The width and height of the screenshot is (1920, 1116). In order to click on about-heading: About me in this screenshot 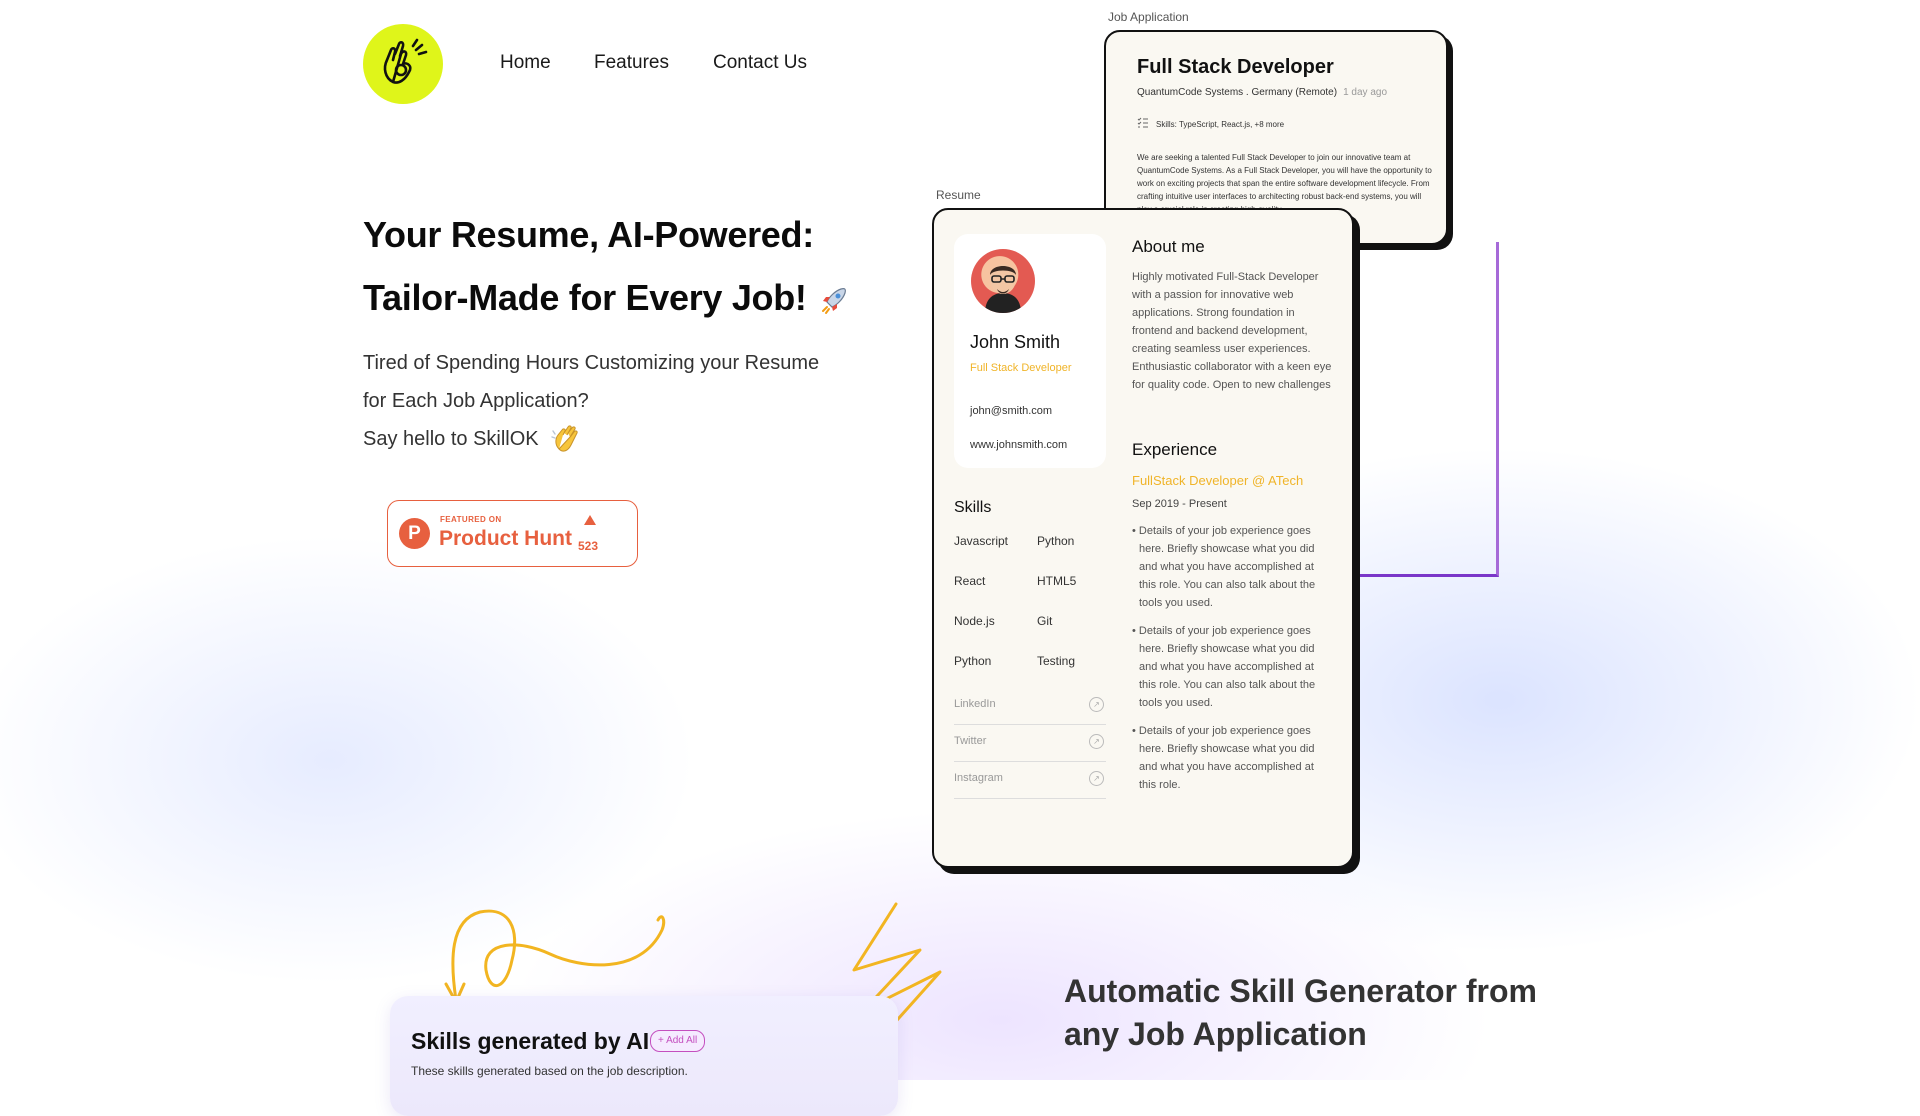, I will do `click(1168, 246)`.